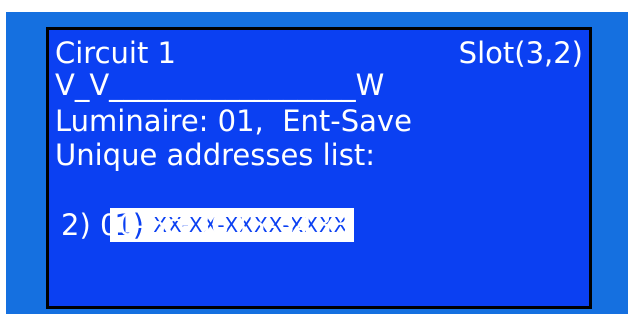 This screenshot has width=635, height=322. I want to click on item-address: 00-6c-3635-3433, so click(225, 225).